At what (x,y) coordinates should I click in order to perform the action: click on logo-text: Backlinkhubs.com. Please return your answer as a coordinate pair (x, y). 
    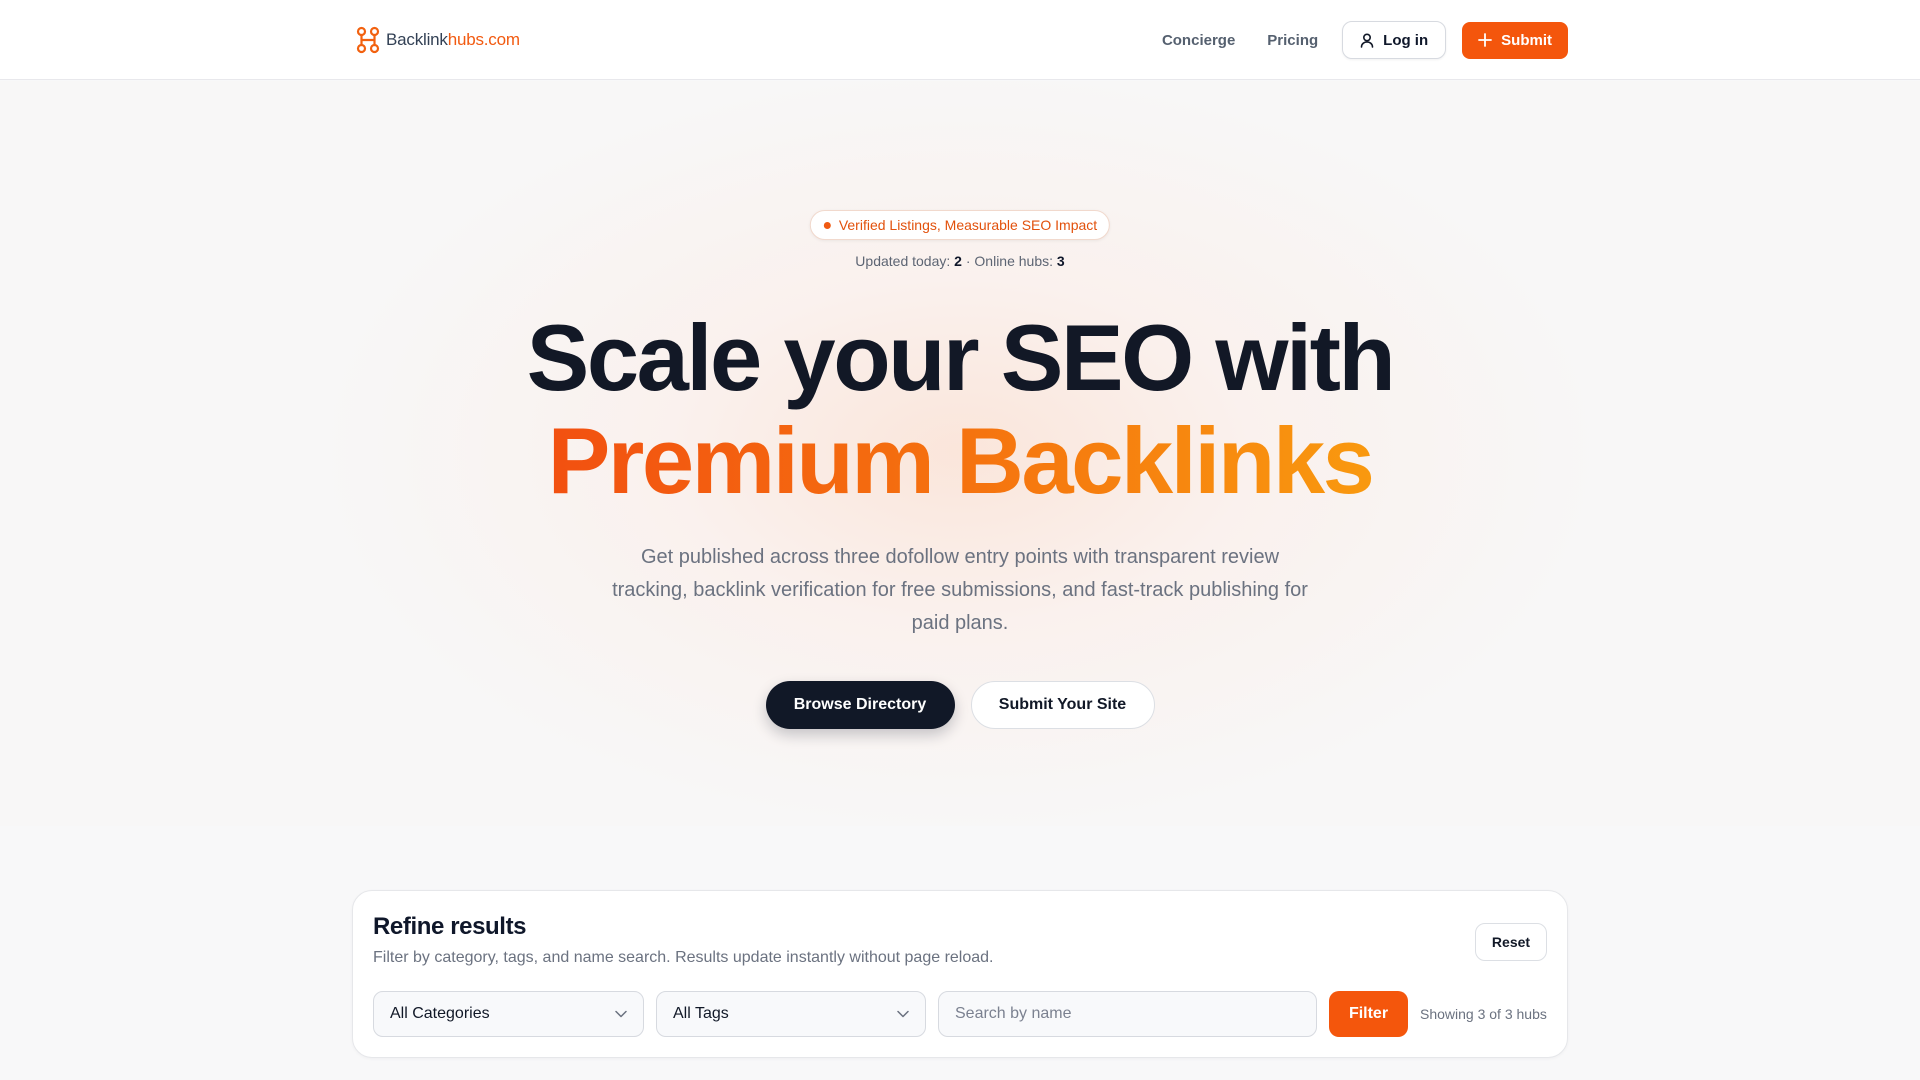
    Looking at the image, I should click on (453, 40).